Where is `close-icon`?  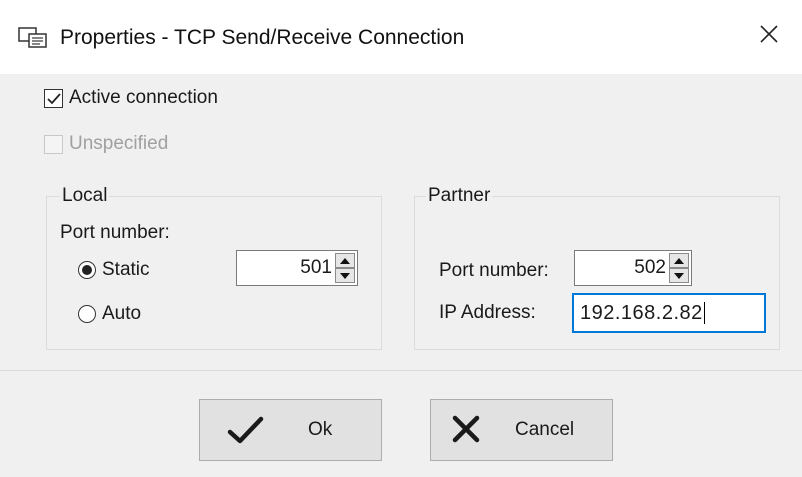 close-icon is located at coordinates (769, 37).